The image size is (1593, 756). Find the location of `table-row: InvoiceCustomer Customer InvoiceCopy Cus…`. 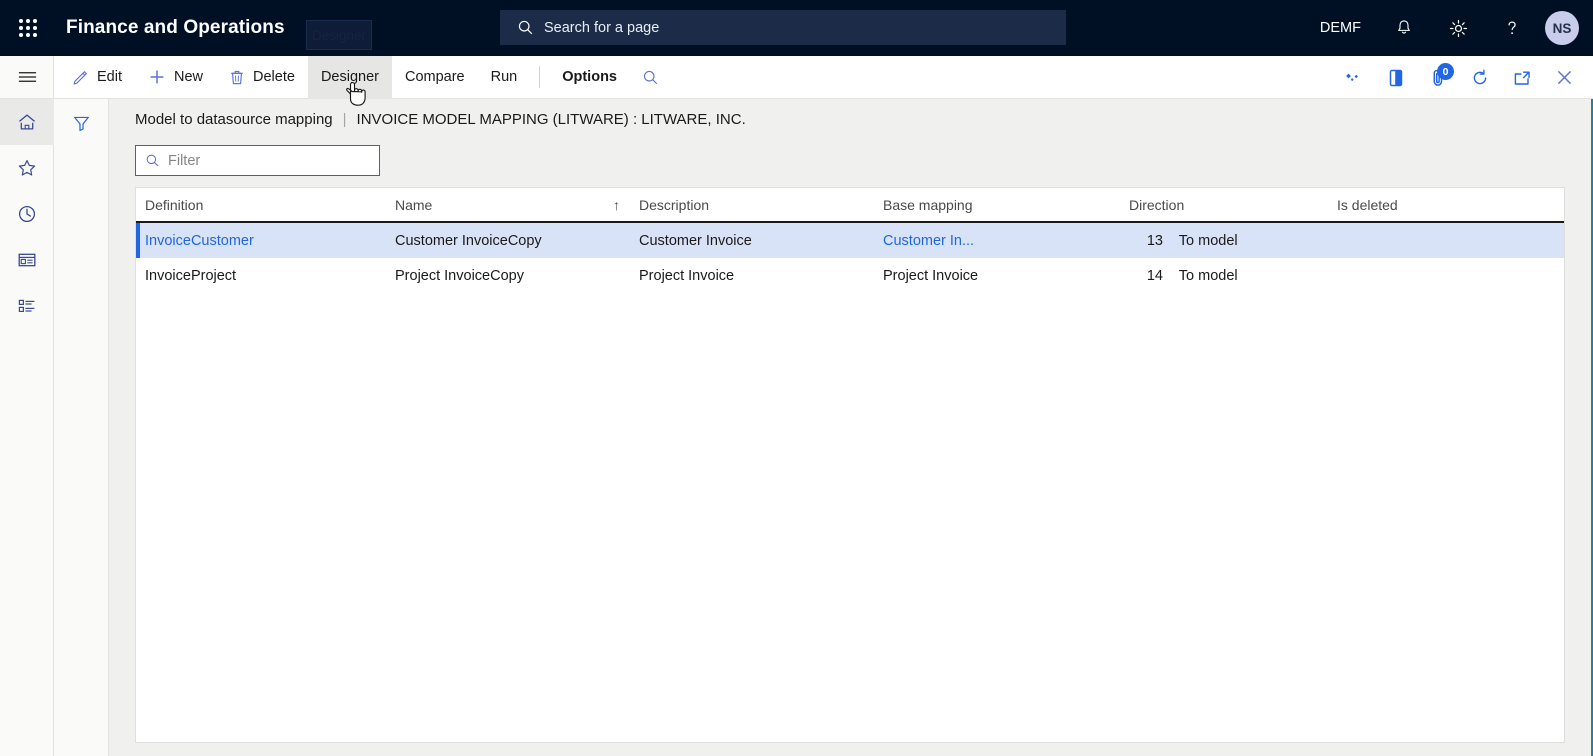

table-row: InvoiceCustomer Customer InvoiceCopy Cus… is located at coordinates (850, 240).